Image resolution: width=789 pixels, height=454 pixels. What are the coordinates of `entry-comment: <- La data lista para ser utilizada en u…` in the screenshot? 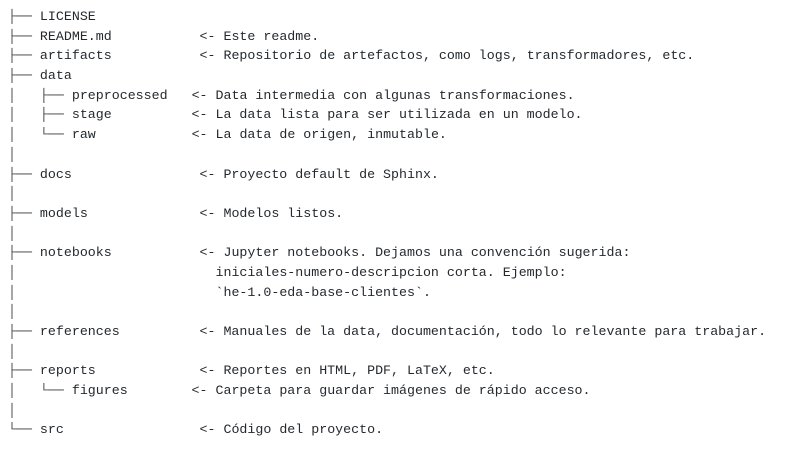 It's located at (387, 115).